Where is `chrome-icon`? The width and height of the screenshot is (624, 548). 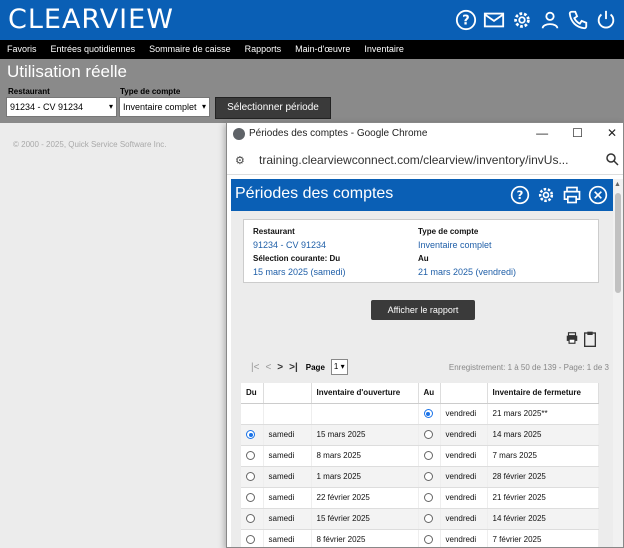
chrome-icon is located at coordinates (239, 134).